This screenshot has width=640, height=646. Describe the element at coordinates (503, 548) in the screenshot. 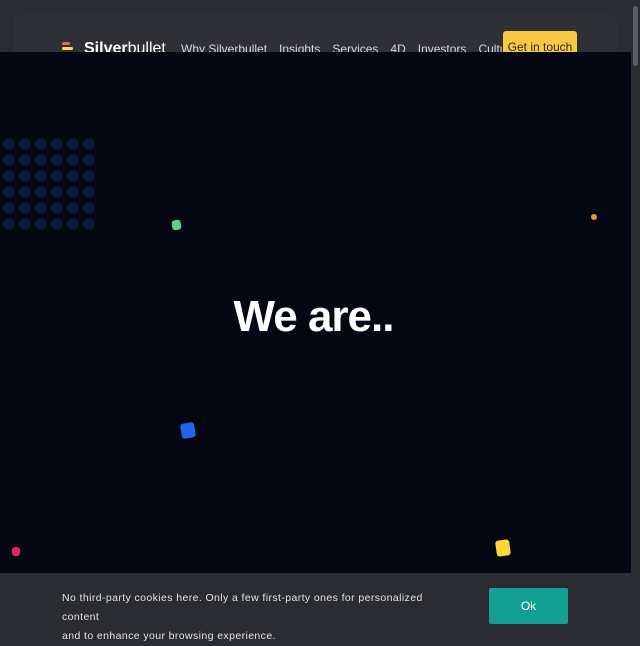

I see `confetti-yellow` at that location.